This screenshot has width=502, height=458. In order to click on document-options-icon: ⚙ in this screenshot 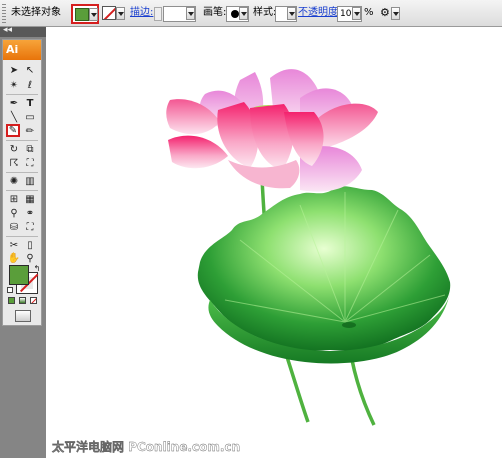, I will do `click(385, 13)`.